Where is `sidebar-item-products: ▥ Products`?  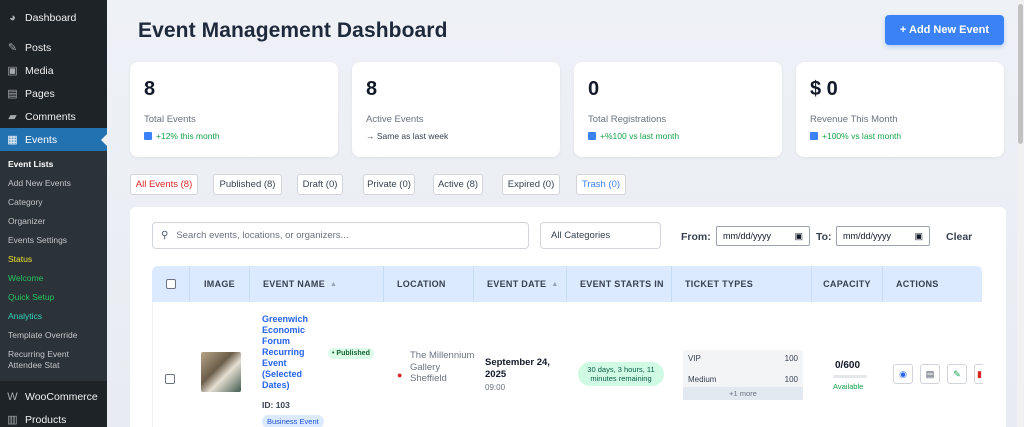
sidebar-item-products: ▥ Products is located at coordinates (53, 417).